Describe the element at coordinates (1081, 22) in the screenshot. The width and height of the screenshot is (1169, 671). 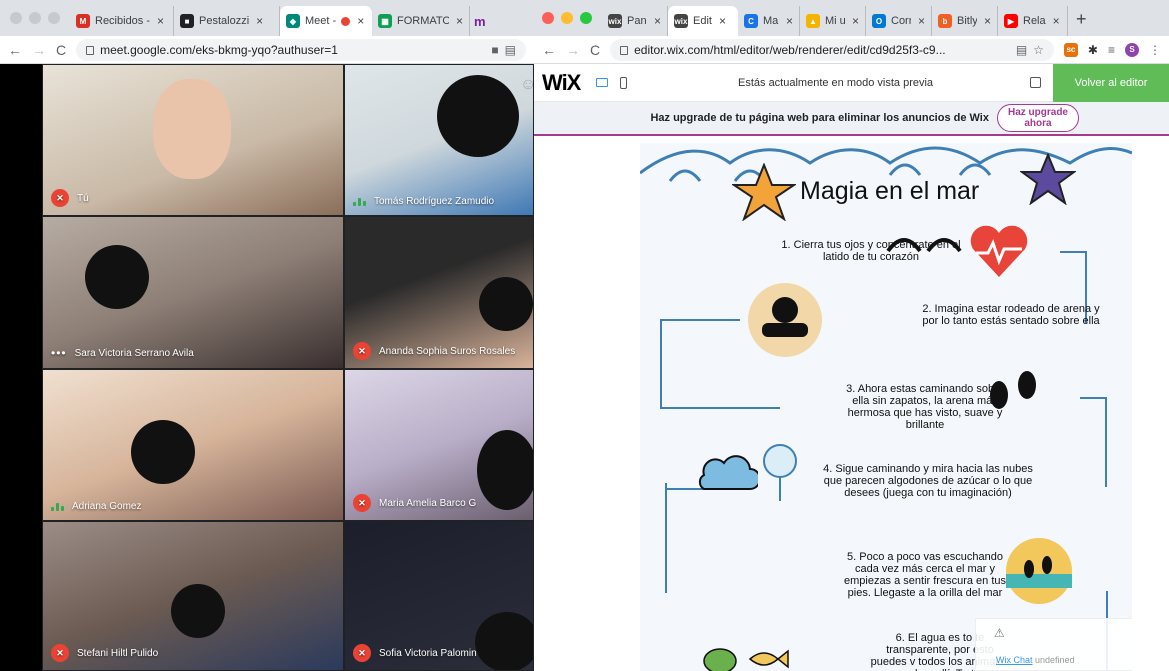
I see `new-tab-button: +` at that location.